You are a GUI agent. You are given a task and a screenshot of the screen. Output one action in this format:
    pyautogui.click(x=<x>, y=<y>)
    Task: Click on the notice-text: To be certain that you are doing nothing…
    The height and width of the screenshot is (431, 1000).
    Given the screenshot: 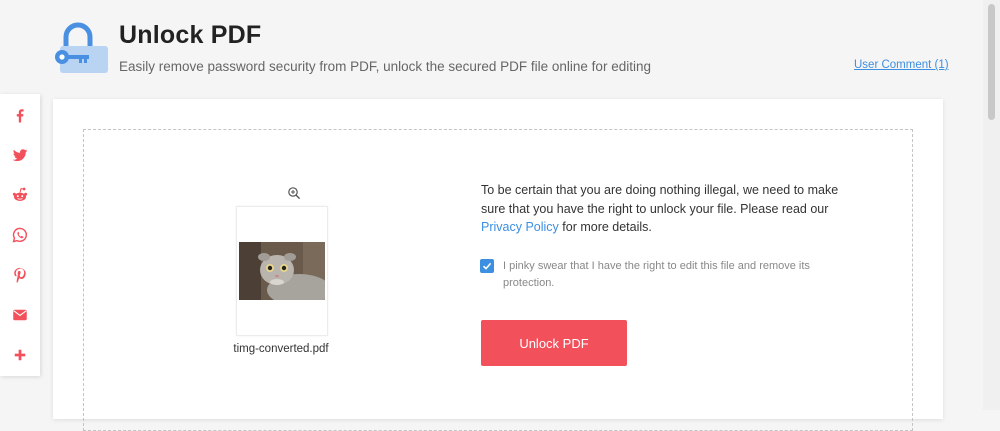 What is the action you would take?
    pyautogui.click(x=660, y=199)
    